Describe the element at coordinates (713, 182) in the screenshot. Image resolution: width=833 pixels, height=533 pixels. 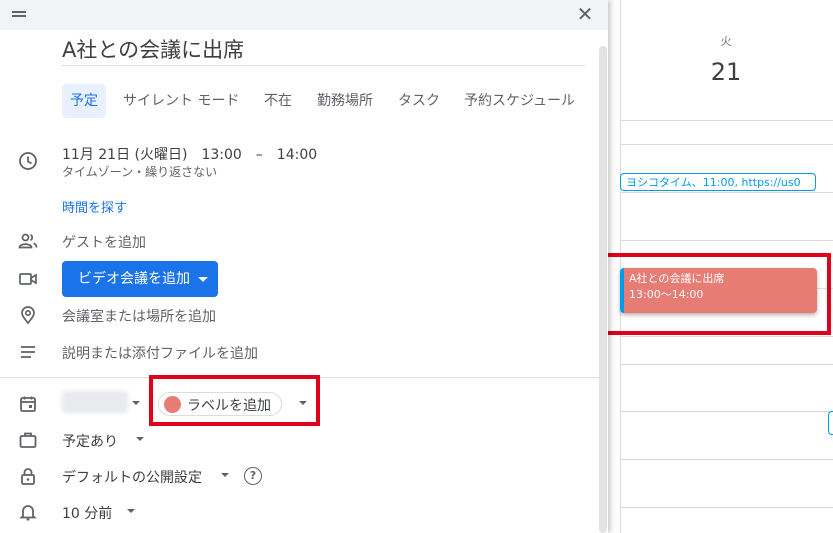
I see `event-title: ヨシコタイム、11:00, https://us0` at that location.